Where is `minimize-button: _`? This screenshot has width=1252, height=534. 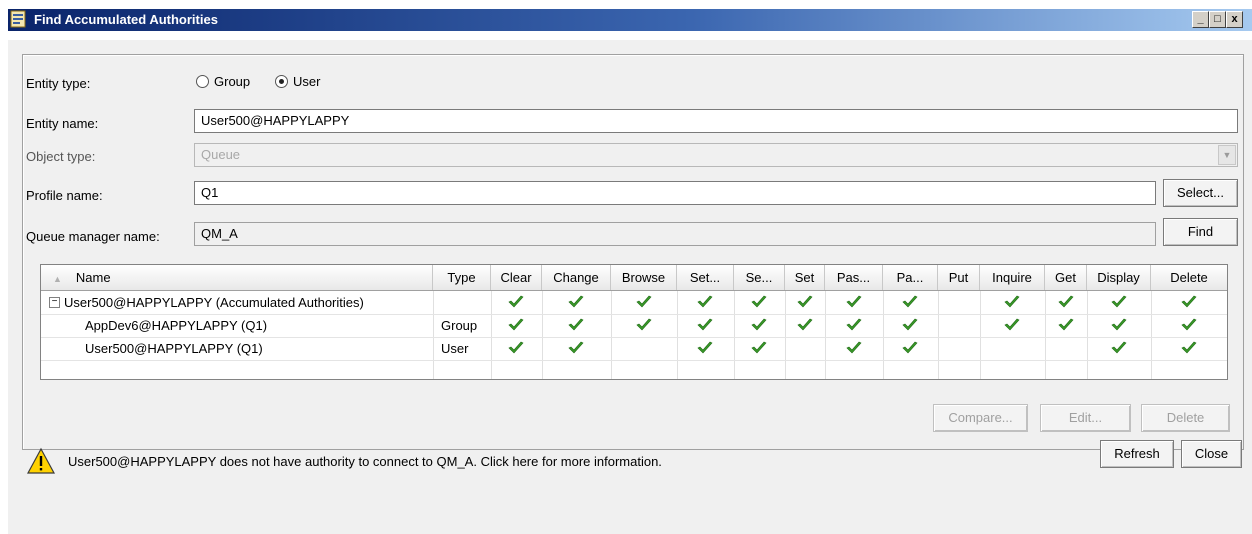
minimize-button: _ is located at coordinates (1200, 19).